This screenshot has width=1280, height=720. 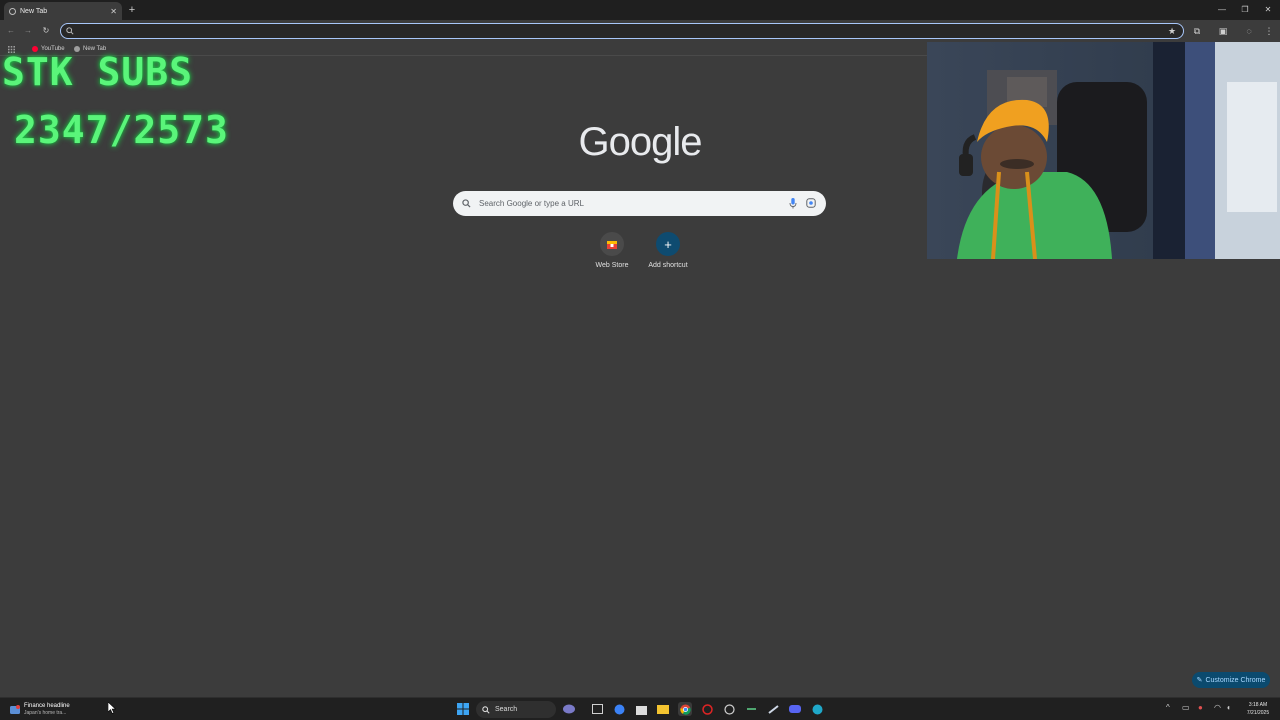 What do you see at coordinates (612, 244) in the screenshot?
I see `web-store-icon` at bounding box center [612, 244].